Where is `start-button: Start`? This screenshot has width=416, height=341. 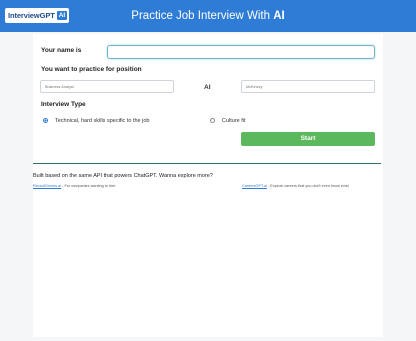 start-button: Start is located at coordinates (308, 139).